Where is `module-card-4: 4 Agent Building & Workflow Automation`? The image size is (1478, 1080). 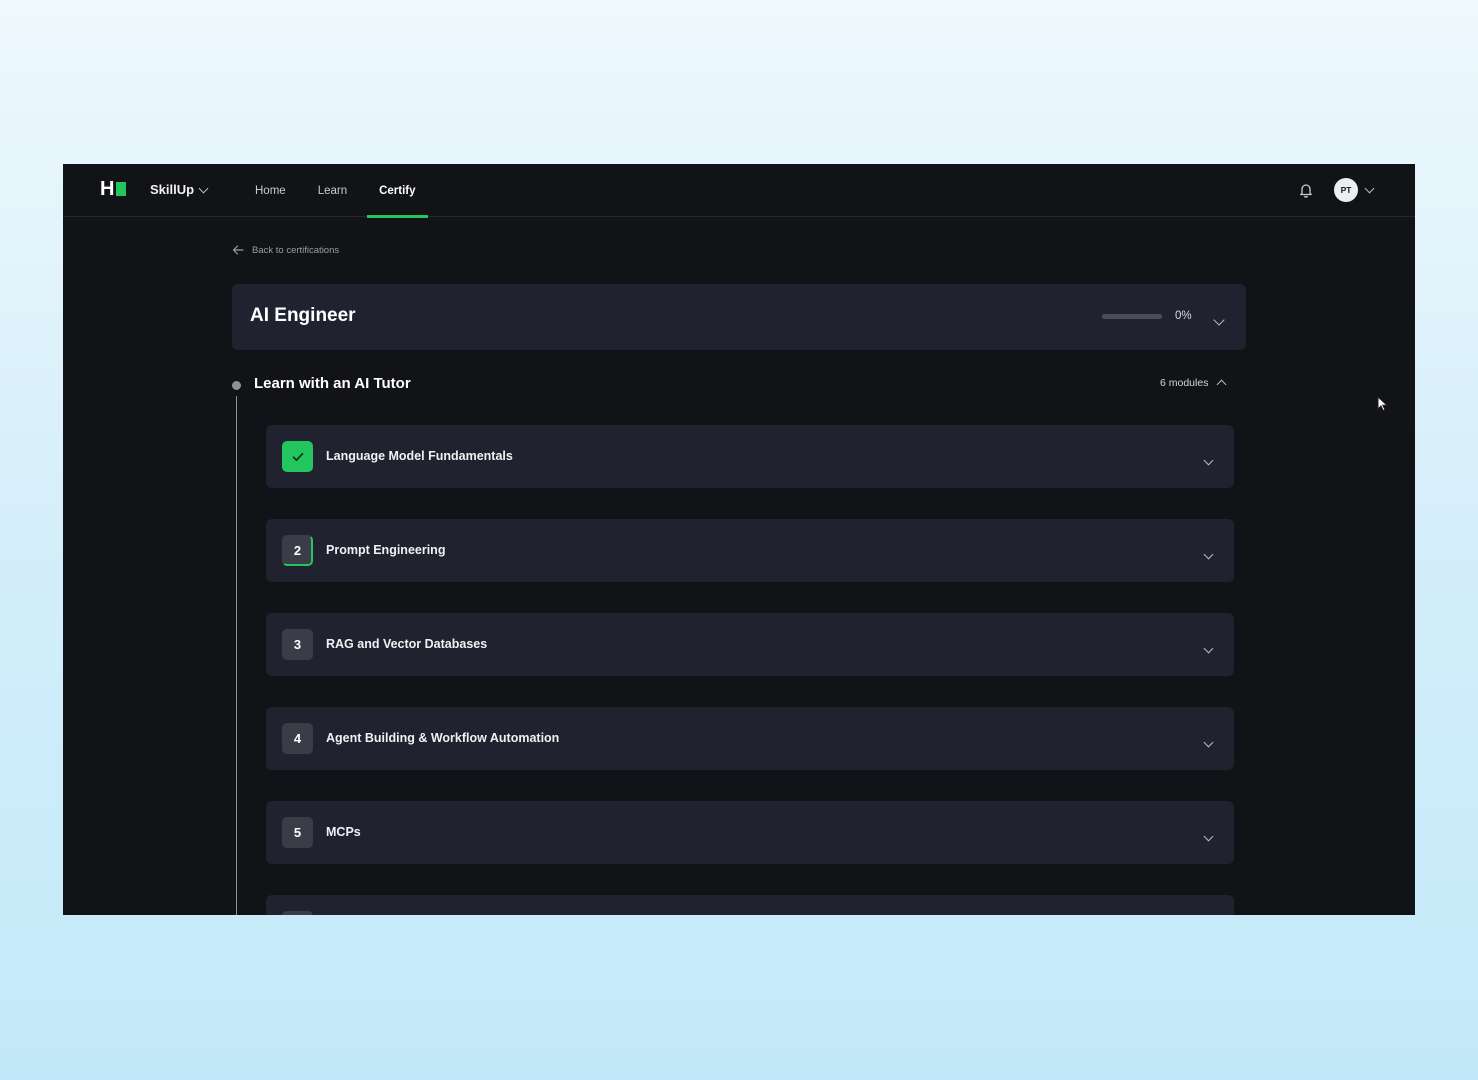
module-card-4: 4 Agent Building & Workflow Automation is located at coordinates (750, 738).